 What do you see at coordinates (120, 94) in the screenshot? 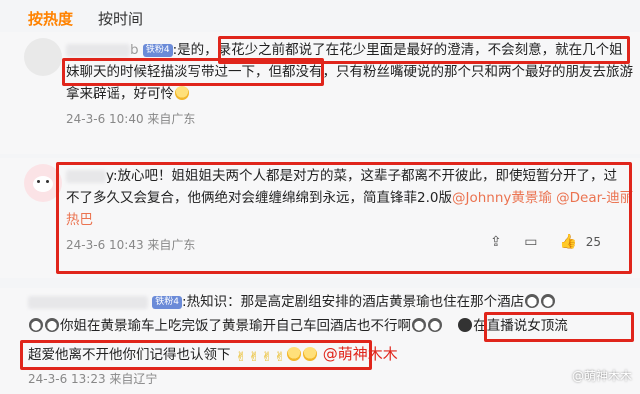
I see `comment-text: 拿来辟谣，好可怜` at bounding box center [120, 94].